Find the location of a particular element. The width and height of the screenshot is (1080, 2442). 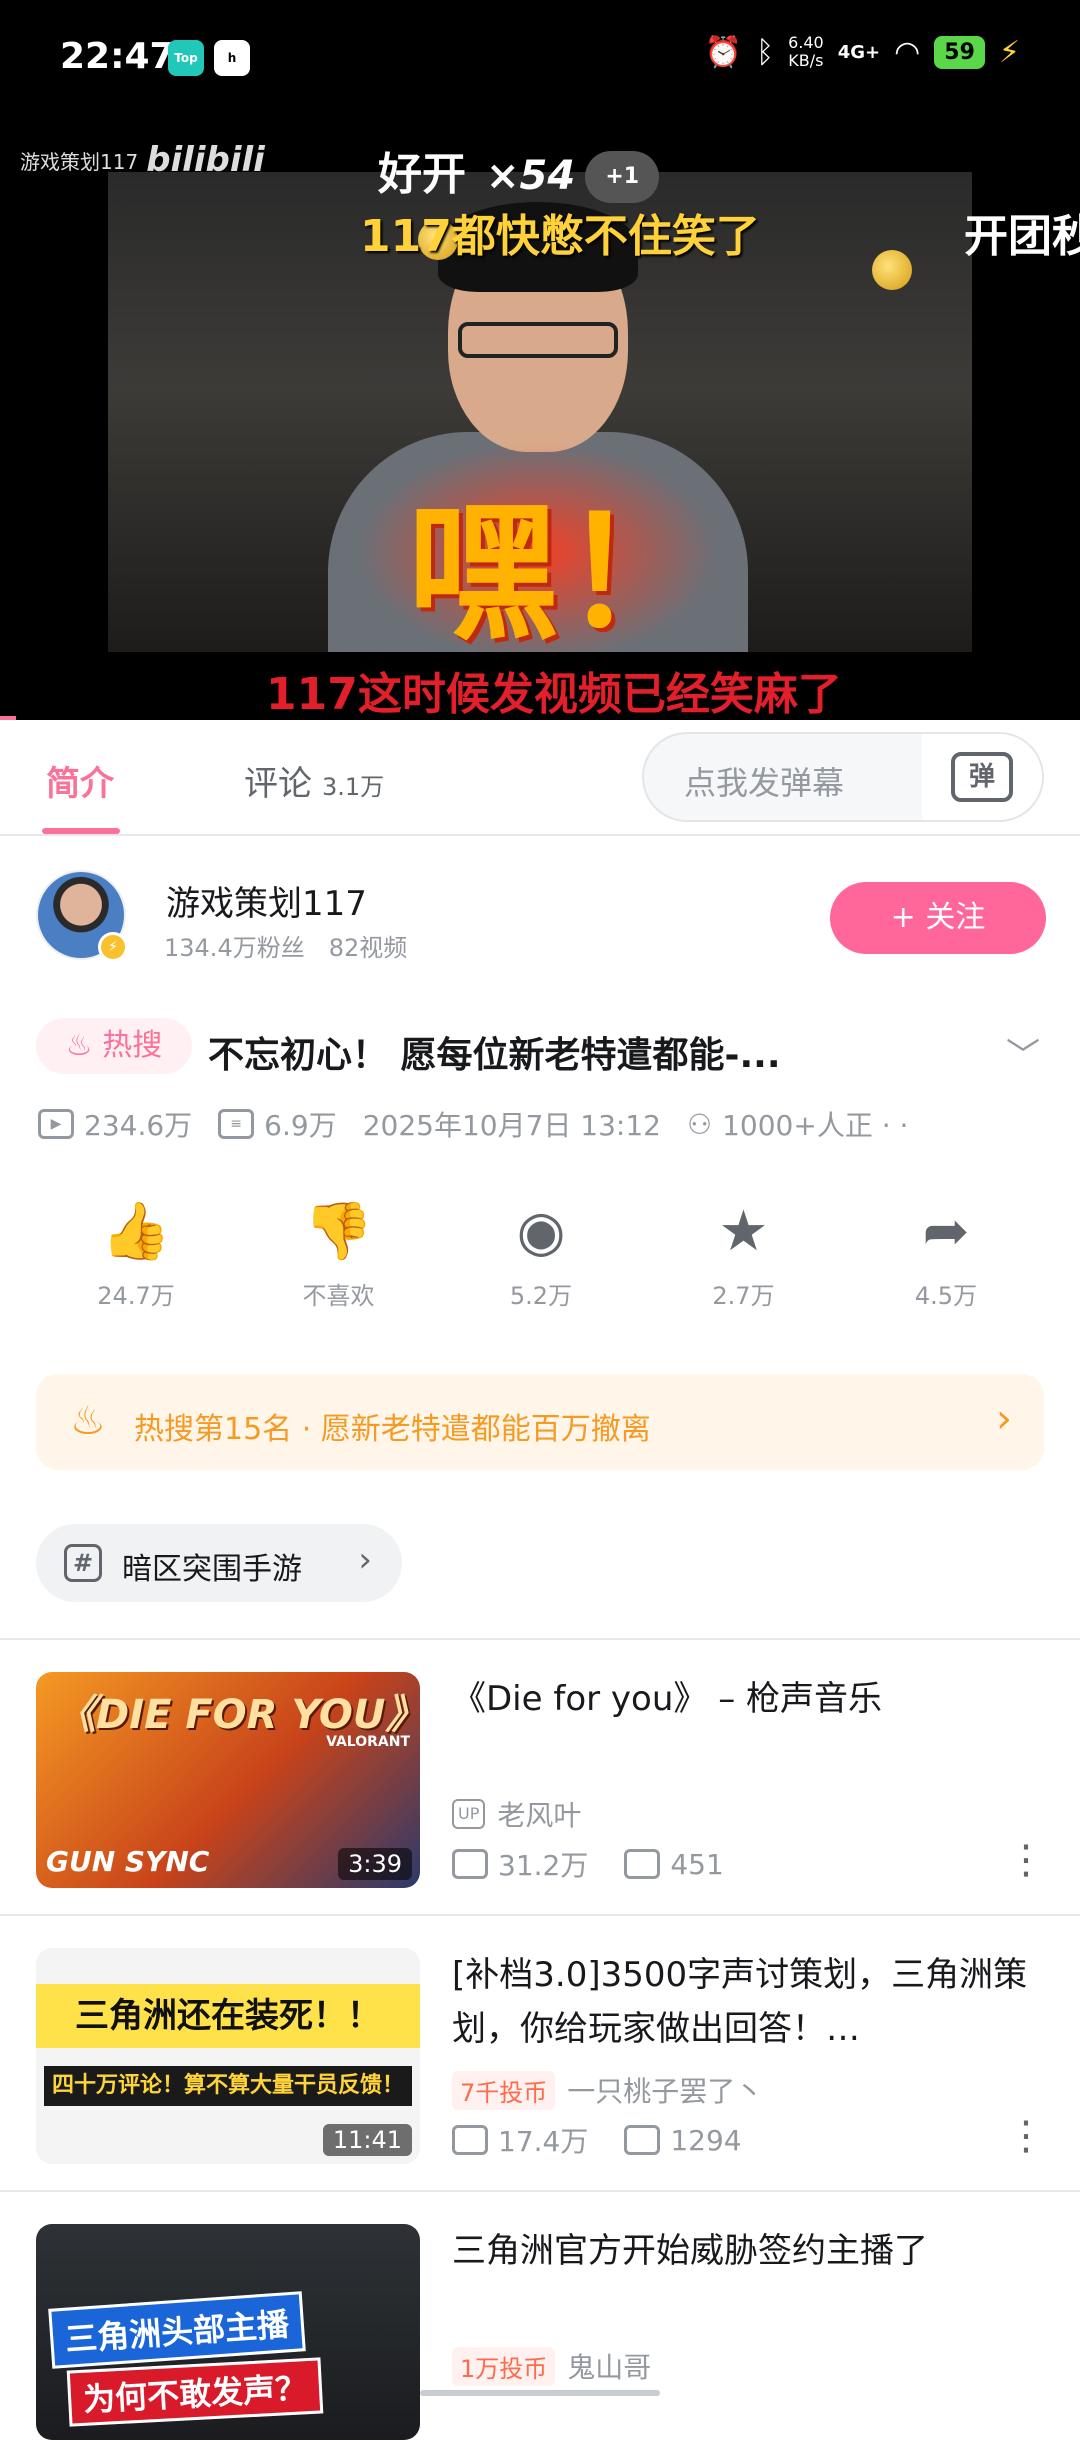

watching-count: 1000+人正 · · is located at coordinates (815, 1125).